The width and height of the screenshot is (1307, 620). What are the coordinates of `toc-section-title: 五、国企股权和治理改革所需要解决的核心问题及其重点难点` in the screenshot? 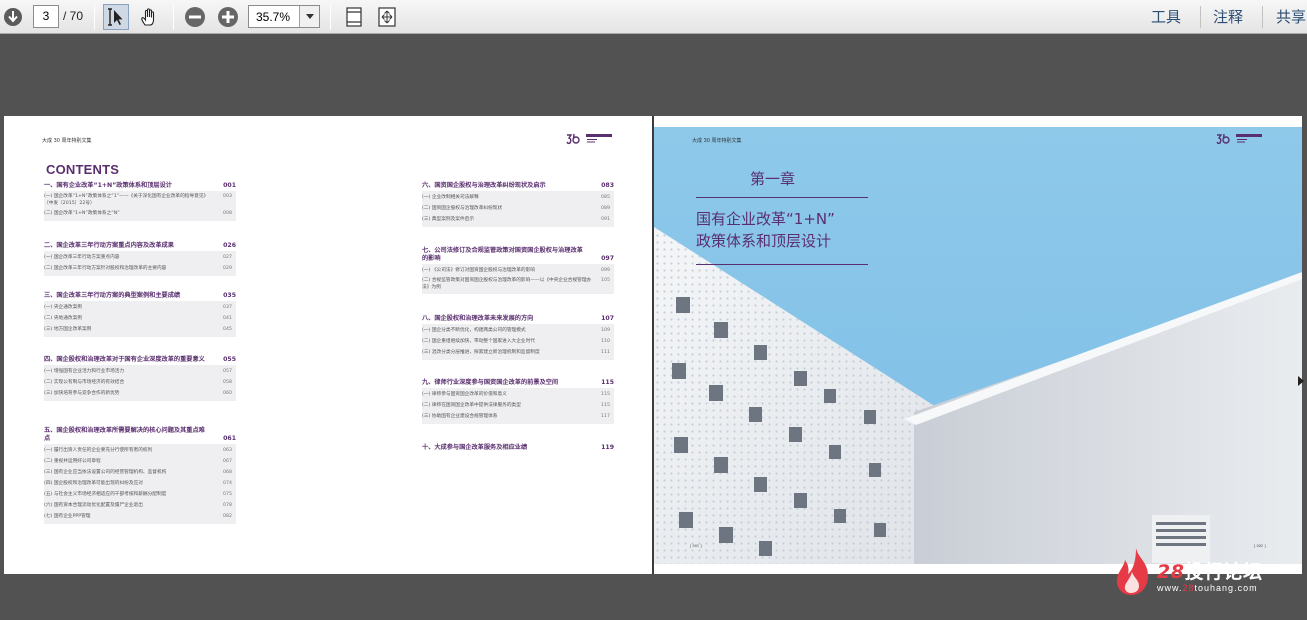 It's located at (124, 434).